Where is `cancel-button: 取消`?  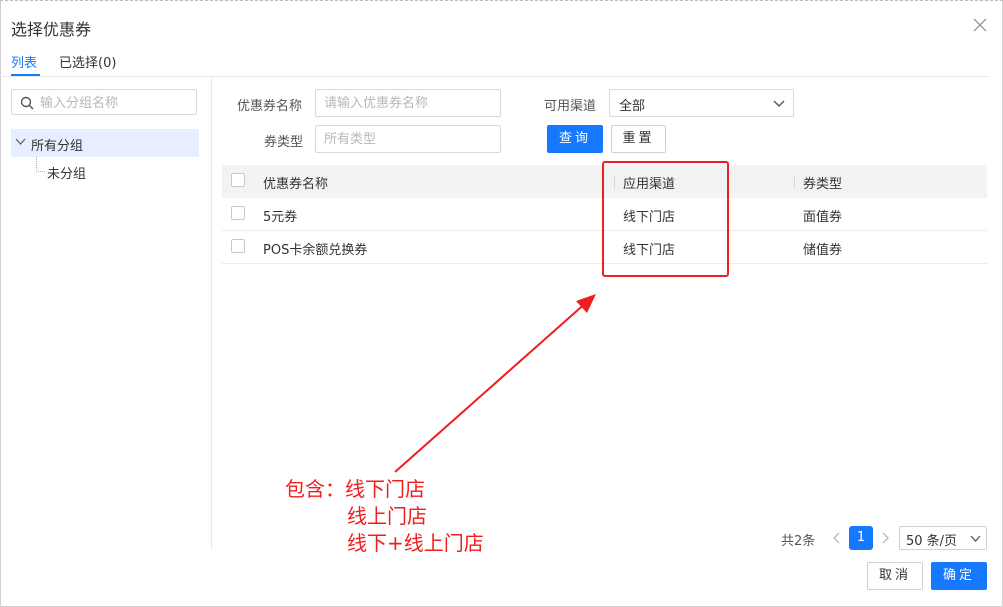
cancel-button: 取消 is located at coordinates (895, 576).